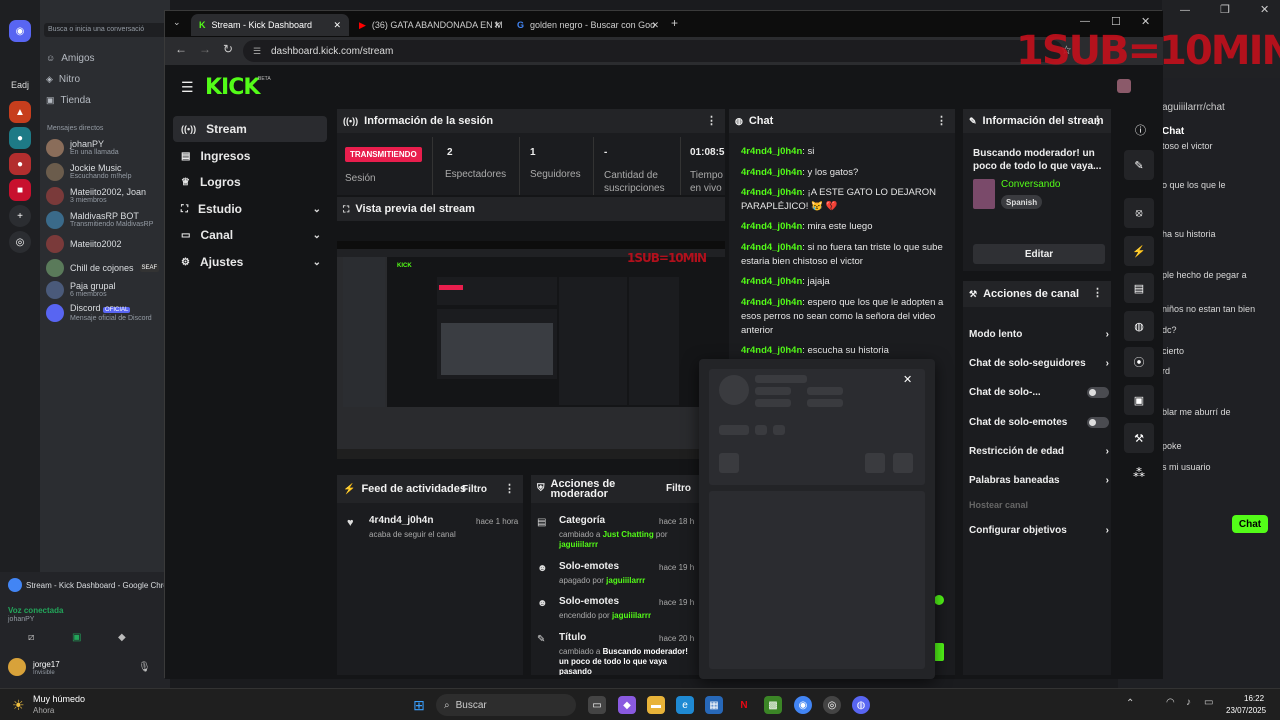  What do you see at coordinates (1130, 703) in the screenshot?
I see `chevron-up-icon: ⌃` at bounding box center [1130, 703].